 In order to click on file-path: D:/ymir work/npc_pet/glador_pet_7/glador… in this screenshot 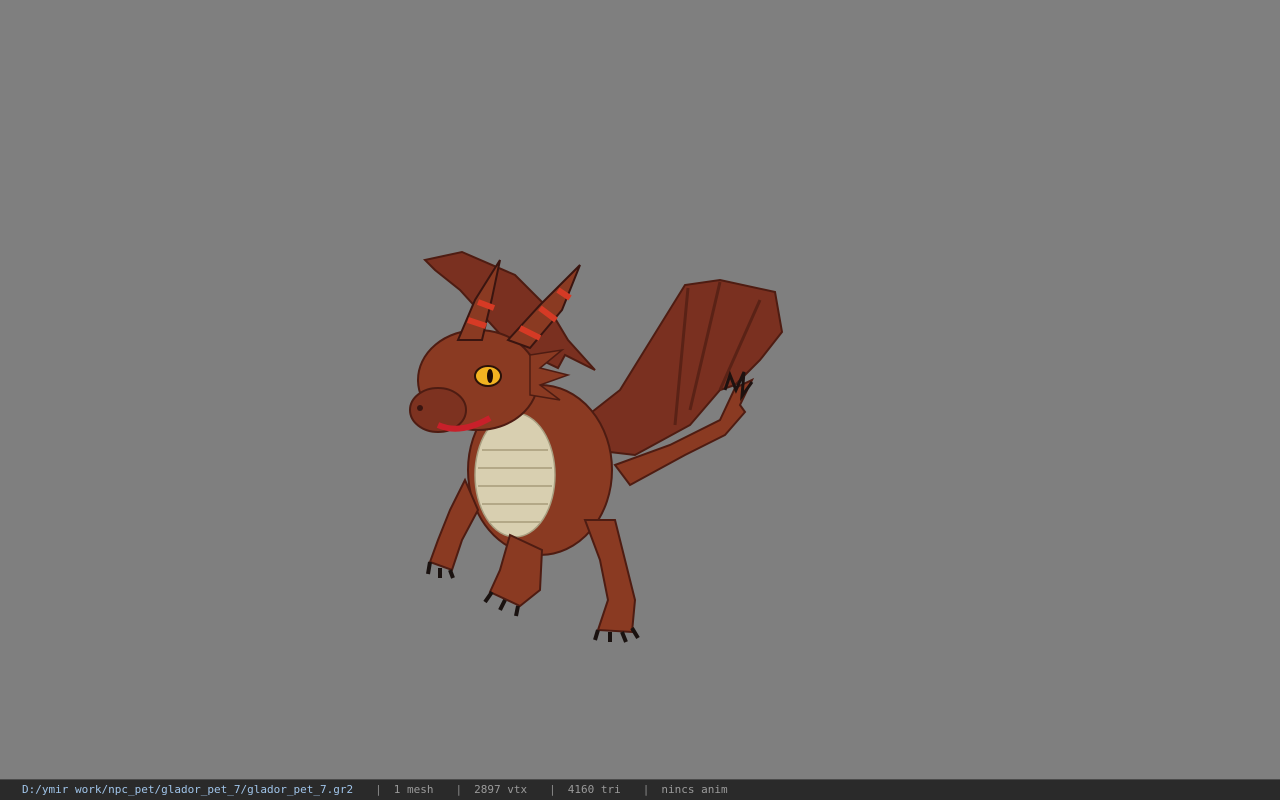, I will do `click(188, 789)`.